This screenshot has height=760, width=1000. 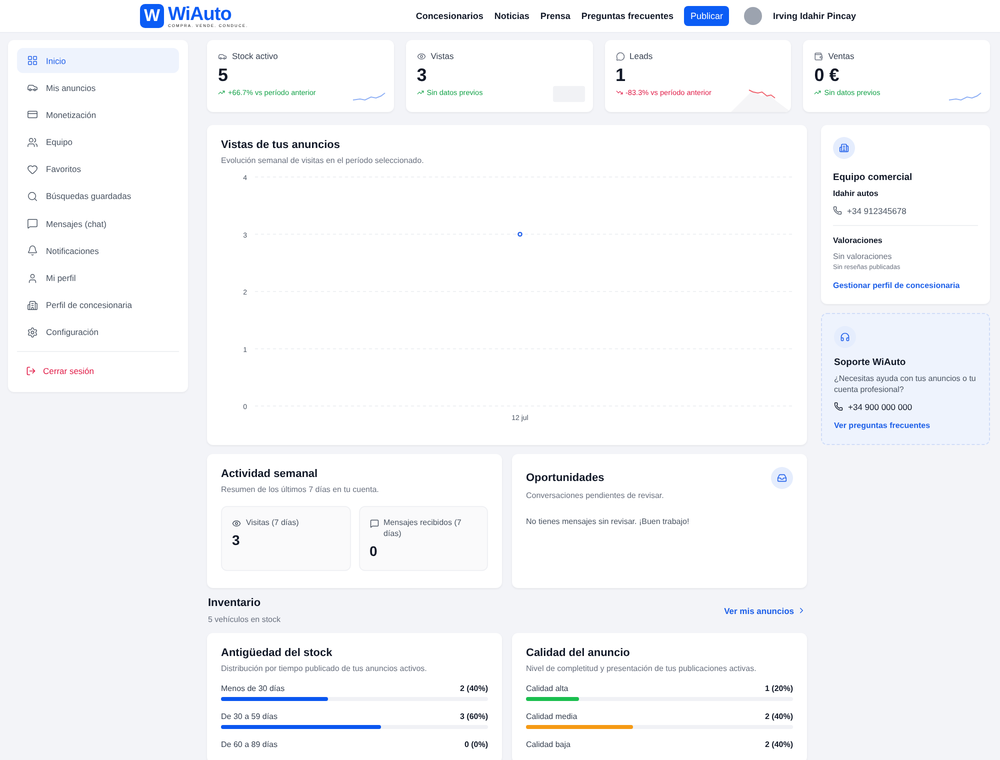 What do you see at coordinates (814, 16) in the screenshot?
I see `user-name: Irving Idahir Pincay` at bounding box center [814, 16].